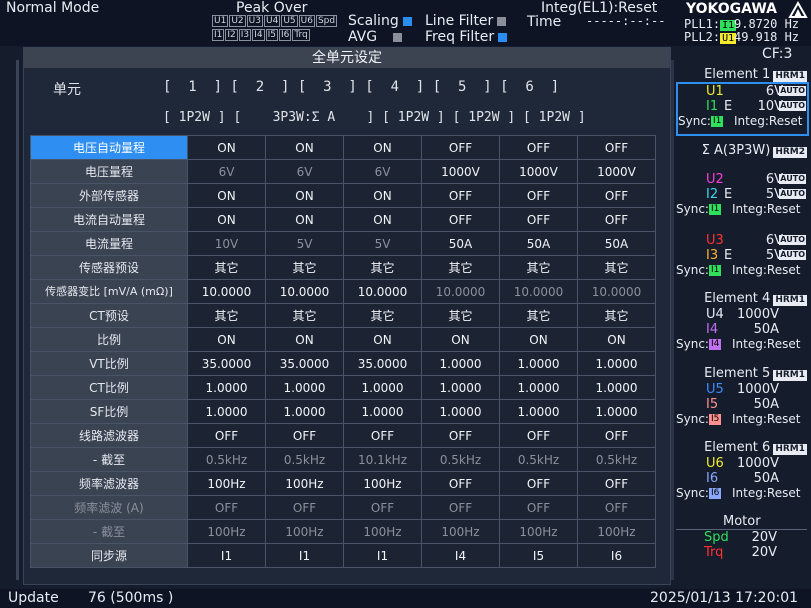  I want to click on row-label: 比例, so click(109, 339).